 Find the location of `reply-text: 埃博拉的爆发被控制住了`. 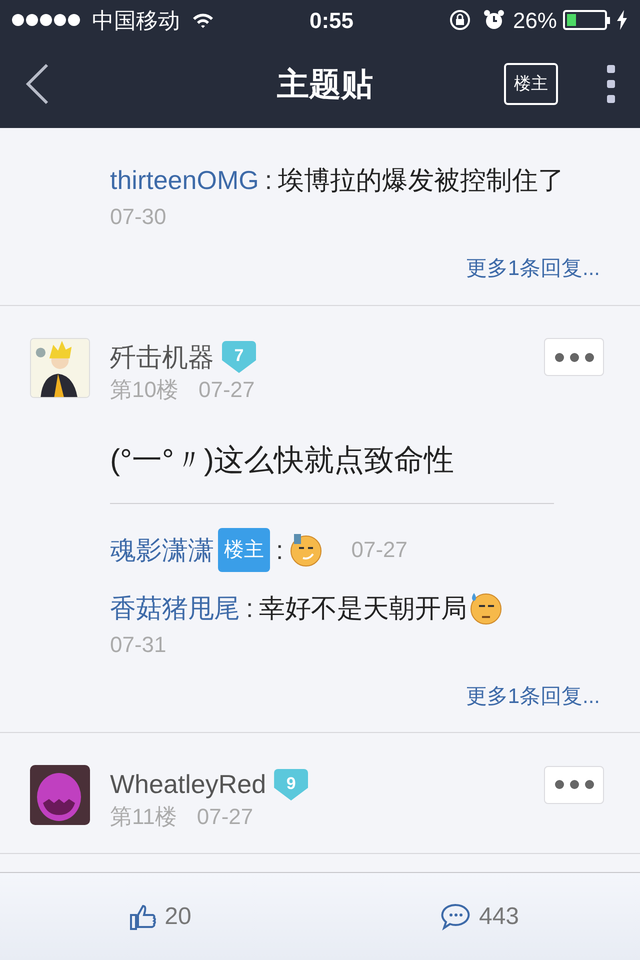

reply-text: 埃博拉的爆发被控制住了 is located at coordinates (421, 180).